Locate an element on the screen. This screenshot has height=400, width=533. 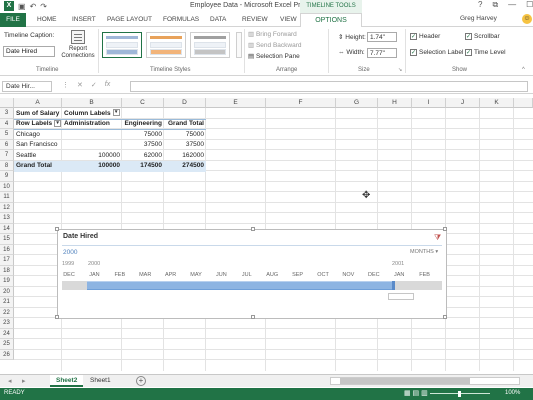
tab-insert: INSERT is located at coordinates (84, 20).